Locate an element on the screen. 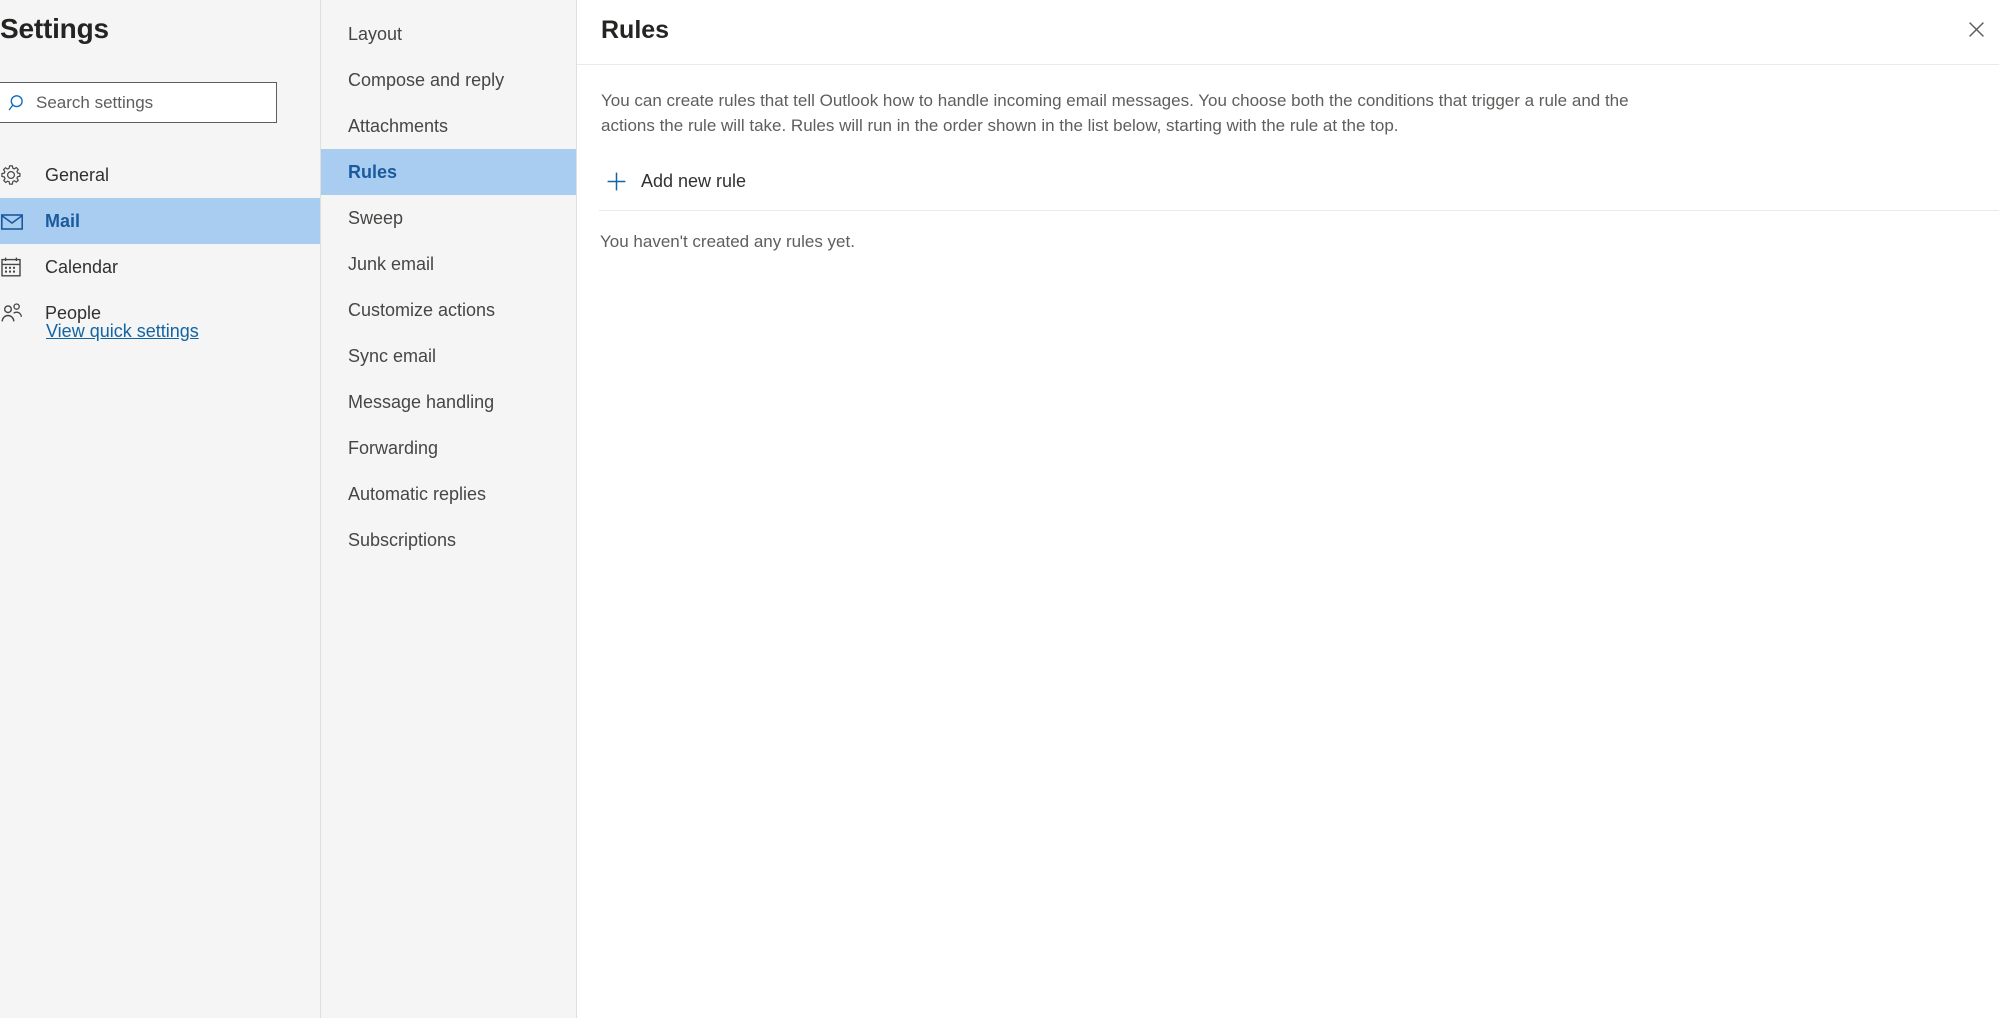 The height and width of the screenshot is (1018, 1999). sidebar-item-label: Mail is located at coordinates (63, 220).